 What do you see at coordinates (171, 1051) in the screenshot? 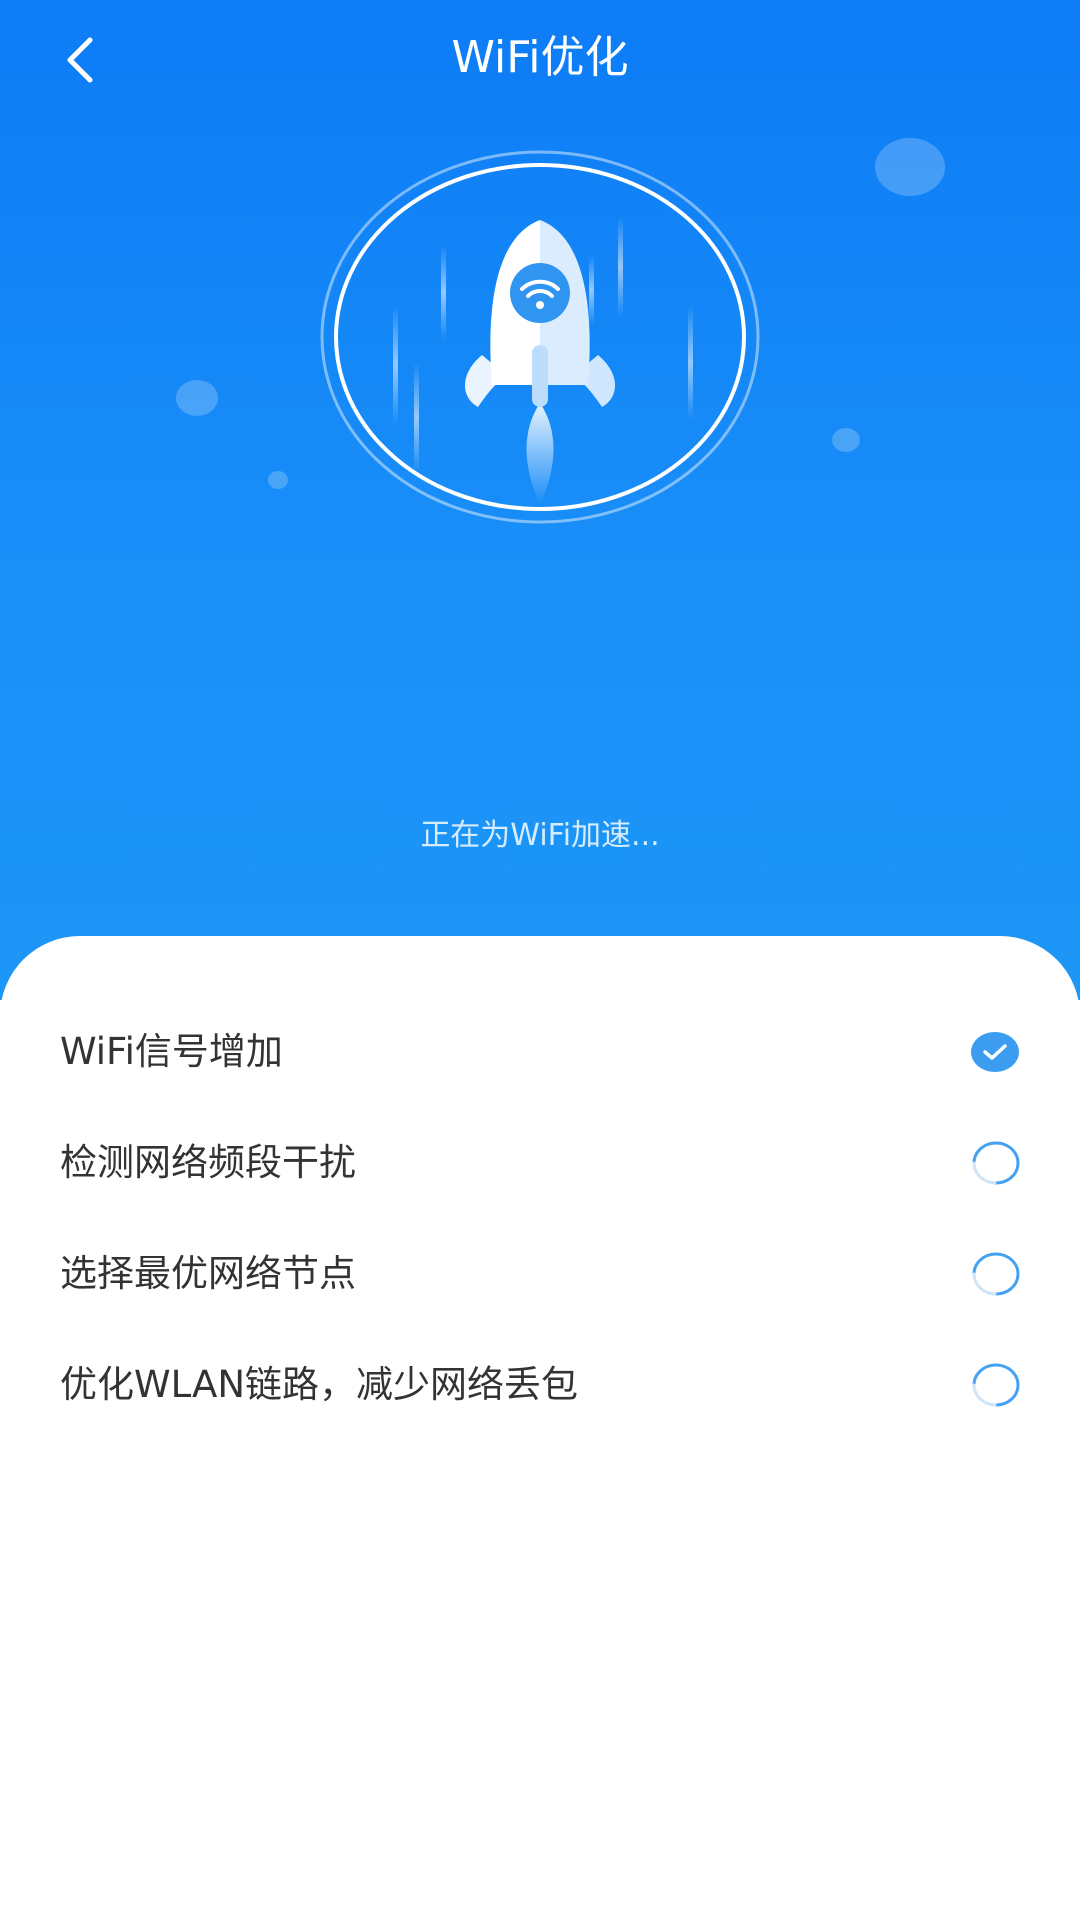
I see `task-label: WiFi信号增加` at bounding box center [171, 1051].